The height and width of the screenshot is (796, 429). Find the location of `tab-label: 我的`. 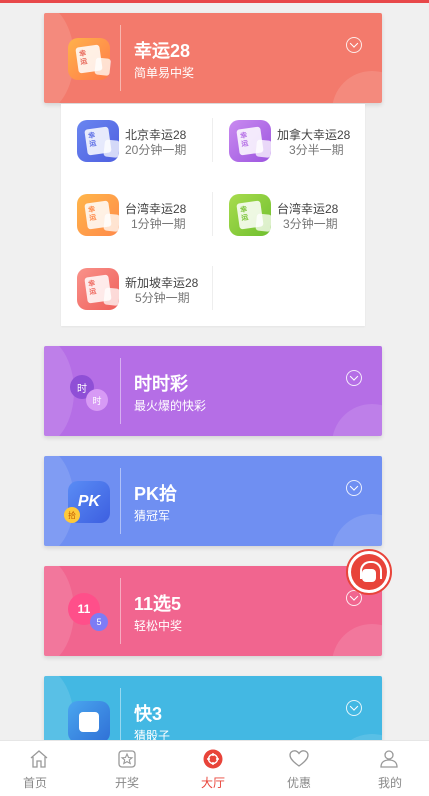

tab-label: 我的 is located at coordinates (389, 783).